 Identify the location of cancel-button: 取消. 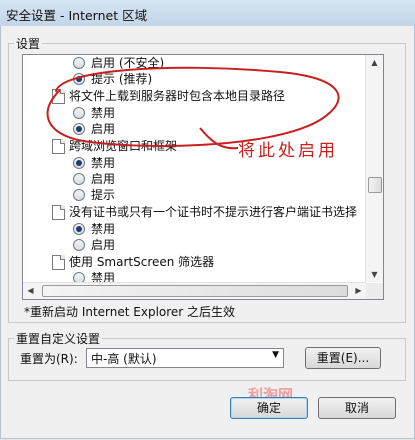
(357, 408).